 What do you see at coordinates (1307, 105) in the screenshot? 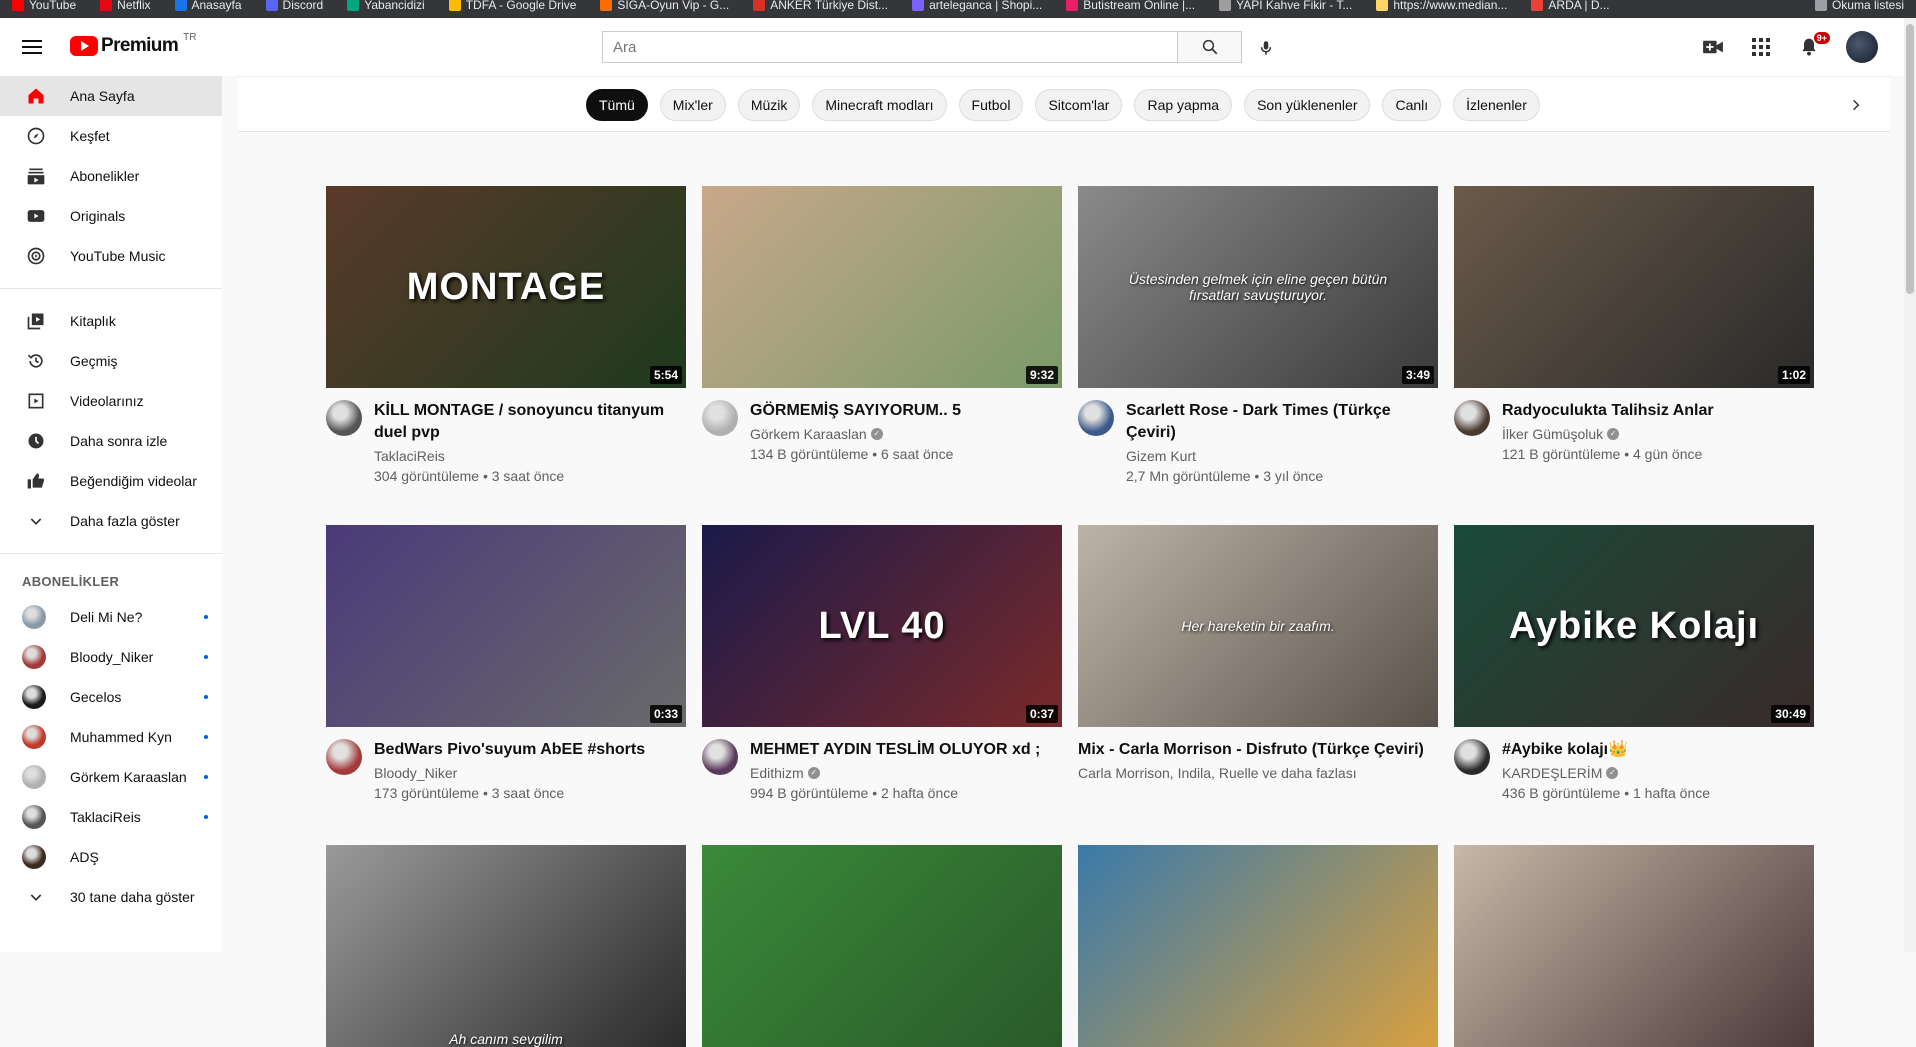
I see `filter-chip: Son yüklenenler` at bounding box center [1307, 105].